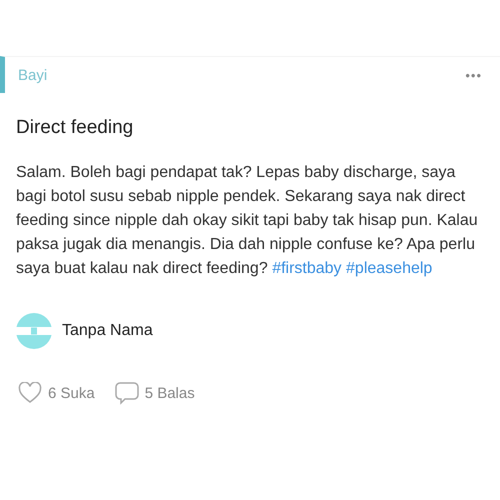 The image size is (500, 500). I want to click on heart-icon, so click(30, 393).